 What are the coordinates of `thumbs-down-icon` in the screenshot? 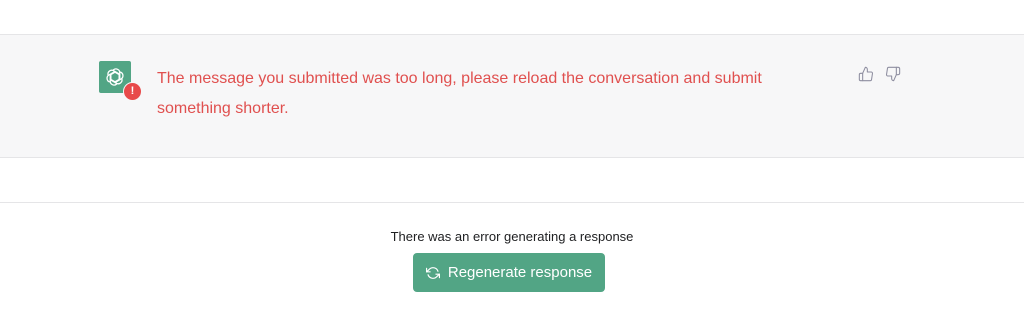 It's located at (893, 74).